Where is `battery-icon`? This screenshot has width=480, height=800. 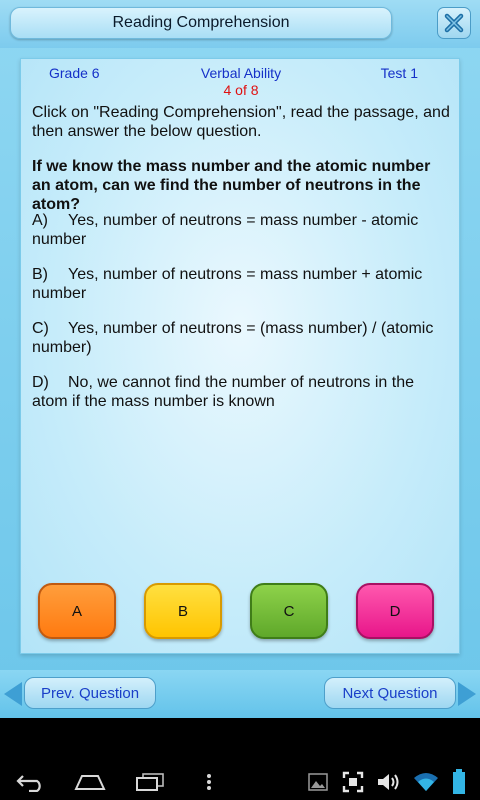
battery-icon is located at coordinates (459, 781).